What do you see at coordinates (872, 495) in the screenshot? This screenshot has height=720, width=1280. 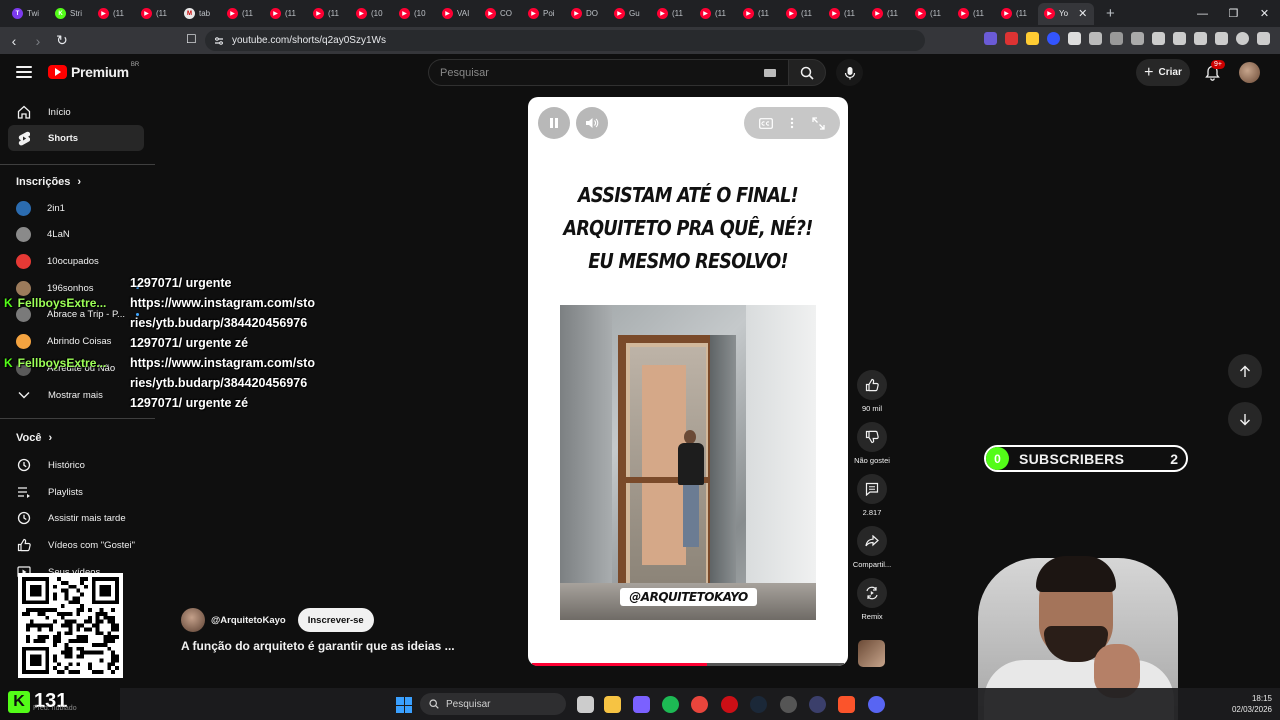 I see `comments-button: 2.817` at bounding box center [872, 495].